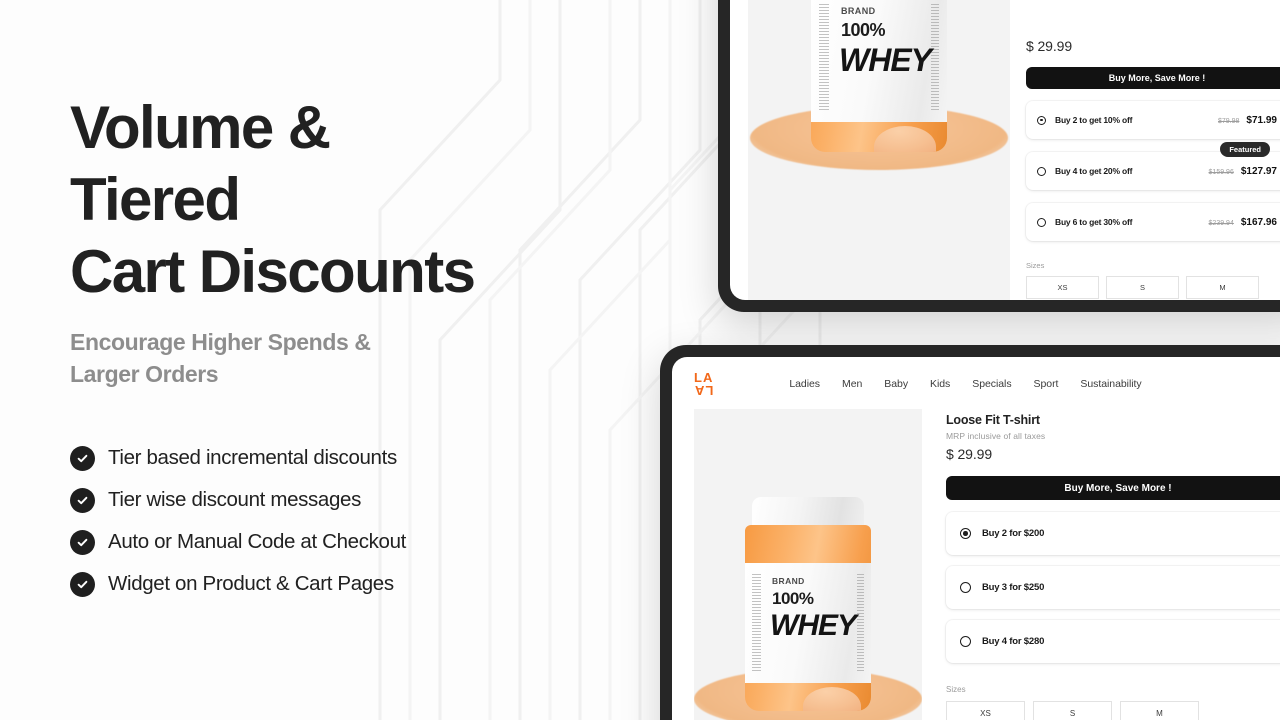  Describe the element at coordinates (1013, 533) in the screenshot. I see `offer-label: Buy 2 for $200` at that location.